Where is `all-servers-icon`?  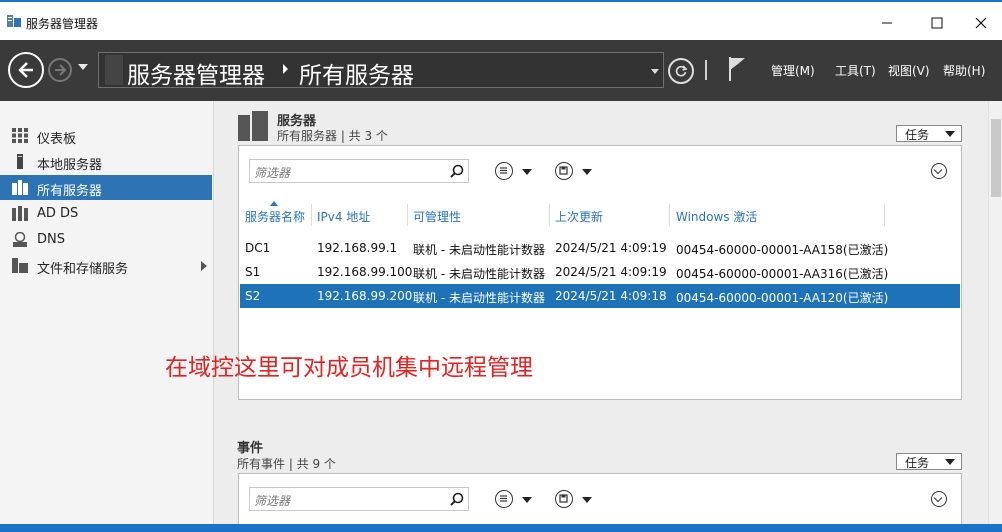
all-servers-icon is located at coordinates (20, 187).